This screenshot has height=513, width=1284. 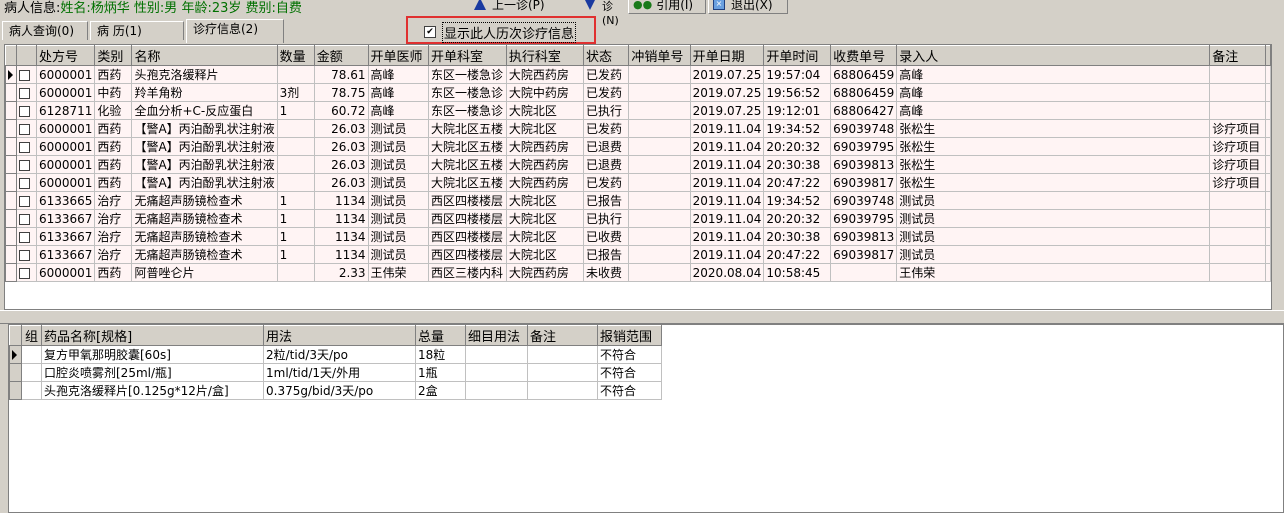 What do you see at coordinates (339, 335) in the screenshot?
I see `column-header: 用法` at bounding box center [339, 335].